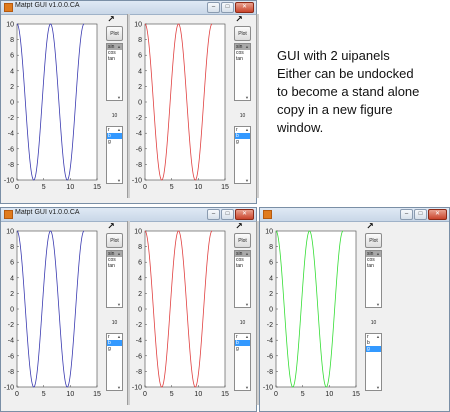 The height and width of the screenshot is (412, 450). What do you see at coordinates (271, 263) in the screenshot?
I see `y-tick-label: 6` at bounding box center [271, 263].